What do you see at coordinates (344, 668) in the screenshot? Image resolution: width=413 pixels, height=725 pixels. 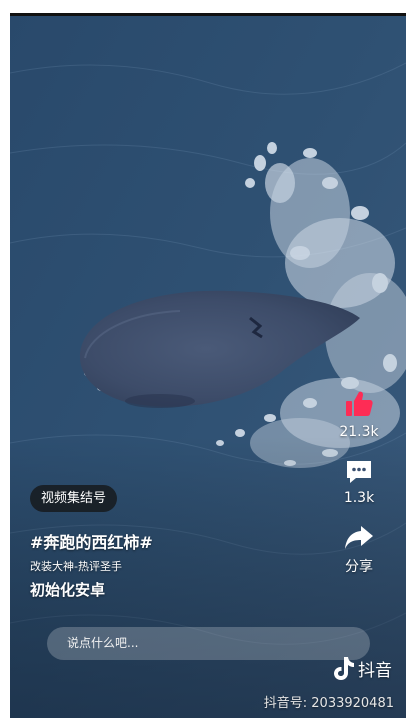 I see `tiktok-logo-icon` at bounding box center [344, 668].